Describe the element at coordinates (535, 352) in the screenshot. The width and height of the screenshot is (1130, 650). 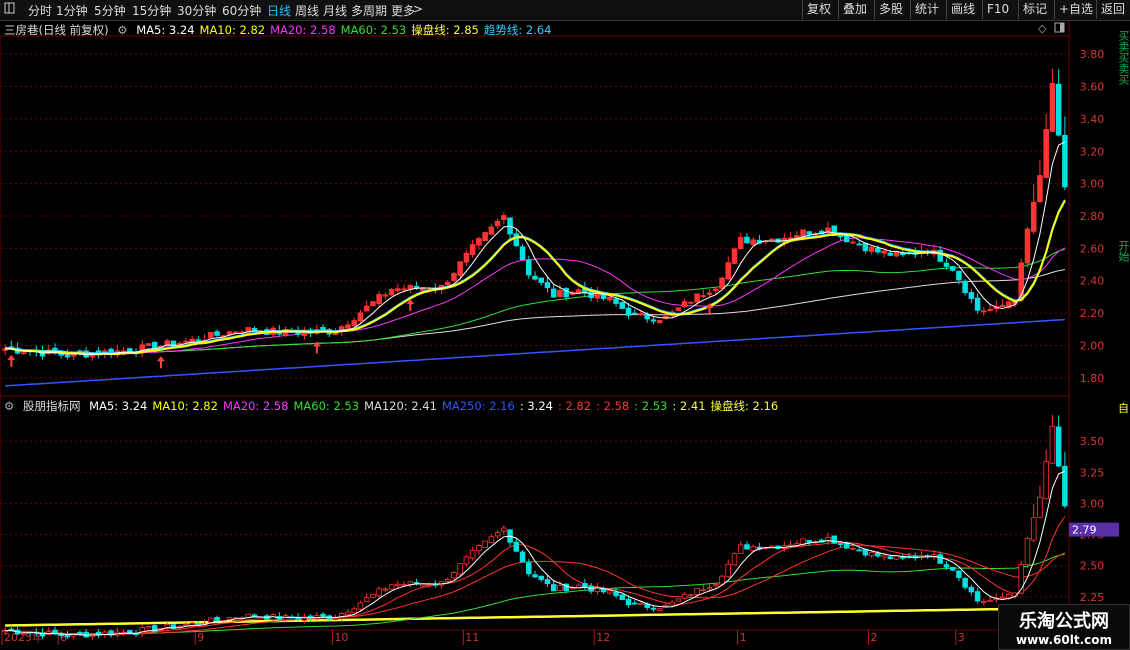
I see `ma250-line` at that location.